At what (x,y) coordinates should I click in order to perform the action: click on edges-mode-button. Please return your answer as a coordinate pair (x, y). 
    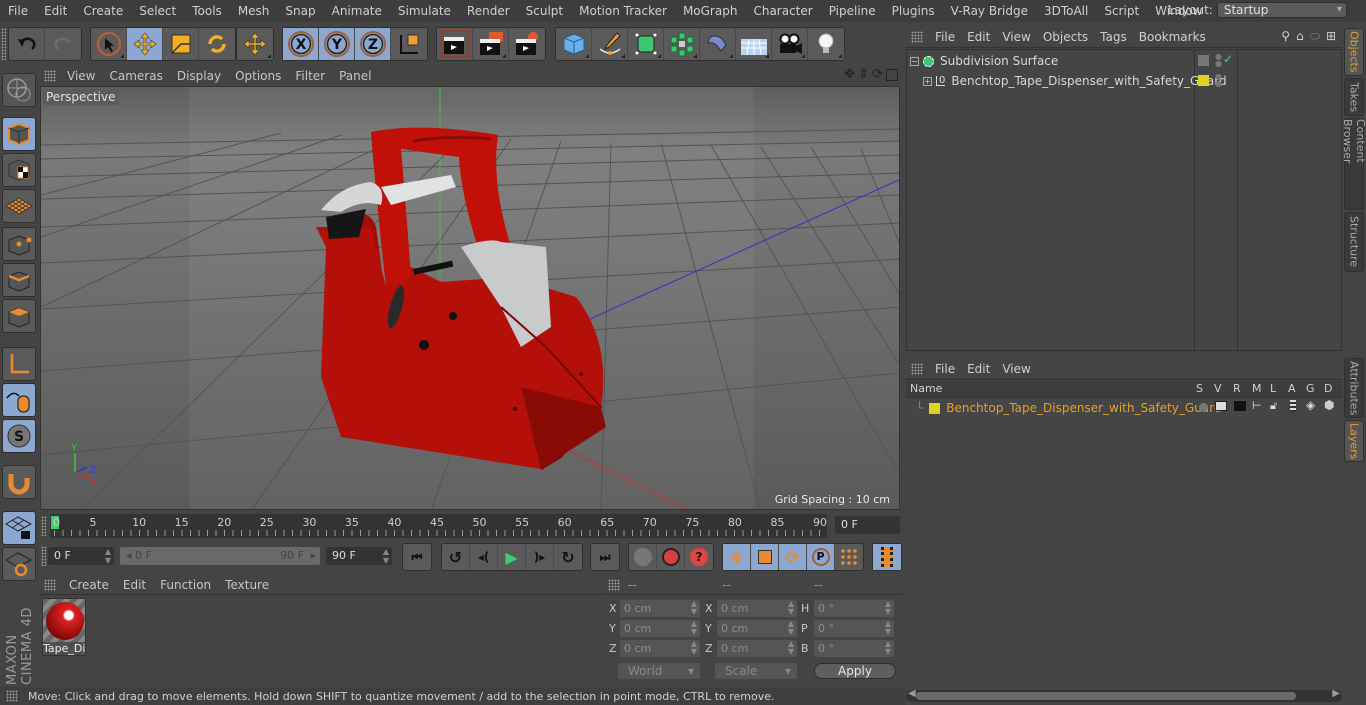
    Looking at the image, I should click on (19, 280).